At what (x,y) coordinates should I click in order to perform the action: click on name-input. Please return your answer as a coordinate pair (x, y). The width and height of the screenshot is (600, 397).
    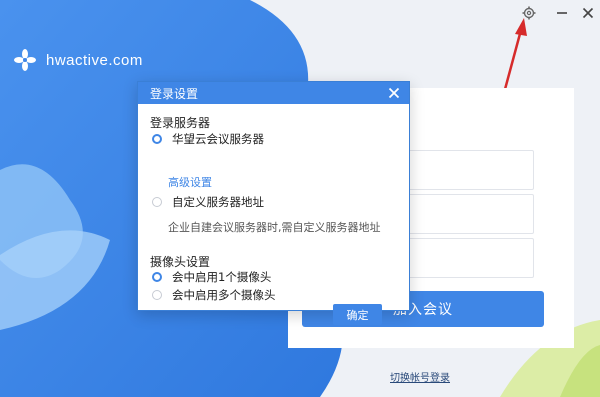
    Looking at the image, I should click on (461, 170).